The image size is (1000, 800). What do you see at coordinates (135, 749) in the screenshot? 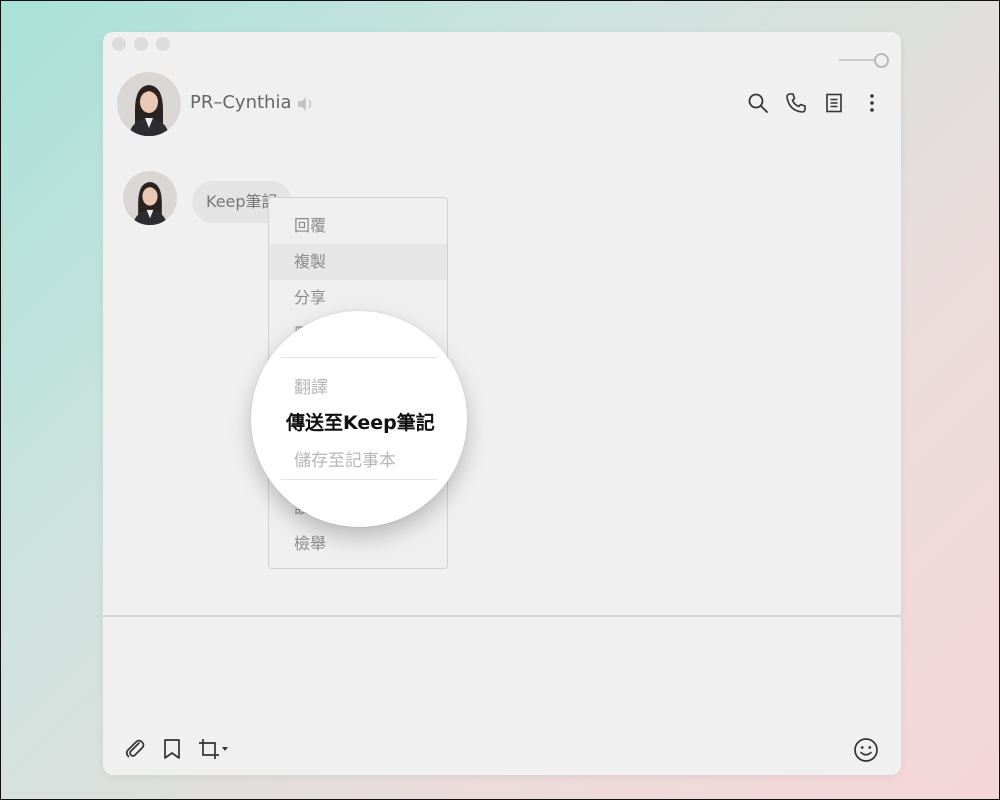
I see `paperclip-icon` at bounding box center [135, 749].